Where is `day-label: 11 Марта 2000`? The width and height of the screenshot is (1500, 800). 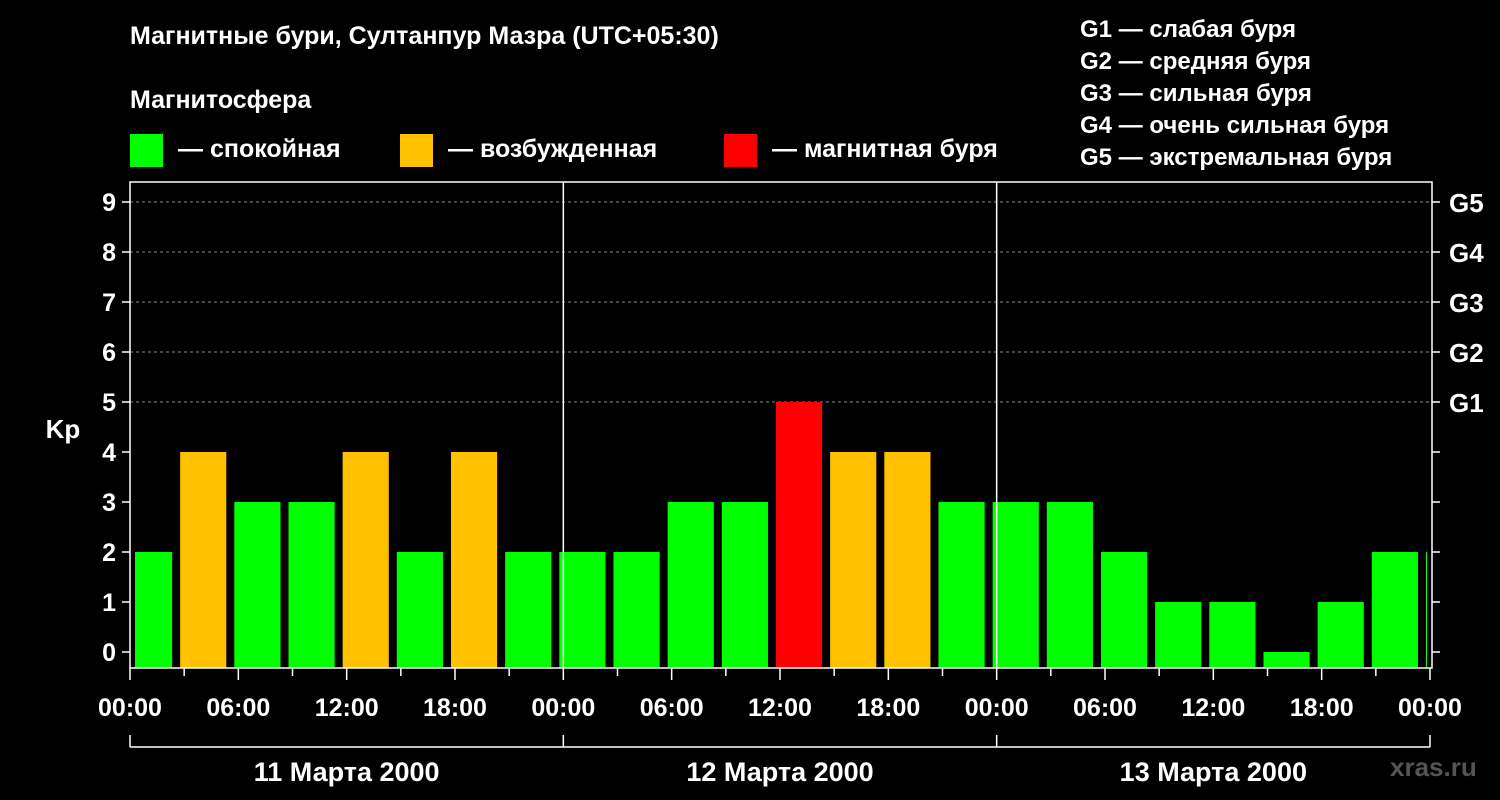 day-label: 11 Марта 2000 is located at coordinates (347, 772).